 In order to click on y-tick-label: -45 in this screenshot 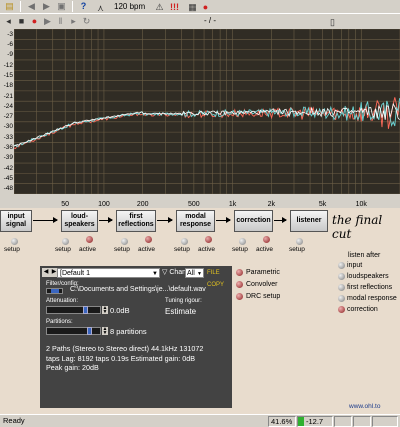, I will do `click(8, 179)`.